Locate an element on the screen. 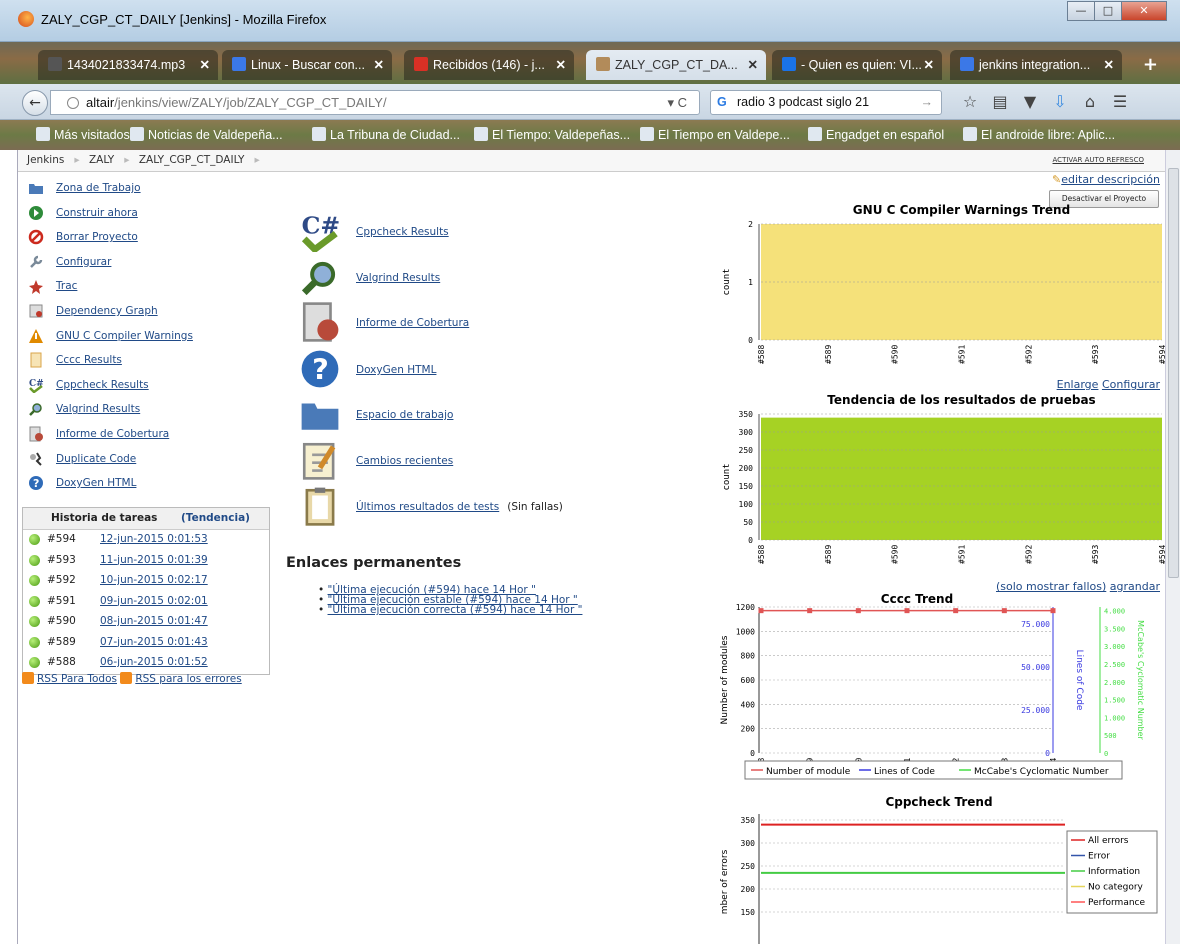  tab-1: Linux - Buscar con... ✕ is located at coordinates (307, 65).